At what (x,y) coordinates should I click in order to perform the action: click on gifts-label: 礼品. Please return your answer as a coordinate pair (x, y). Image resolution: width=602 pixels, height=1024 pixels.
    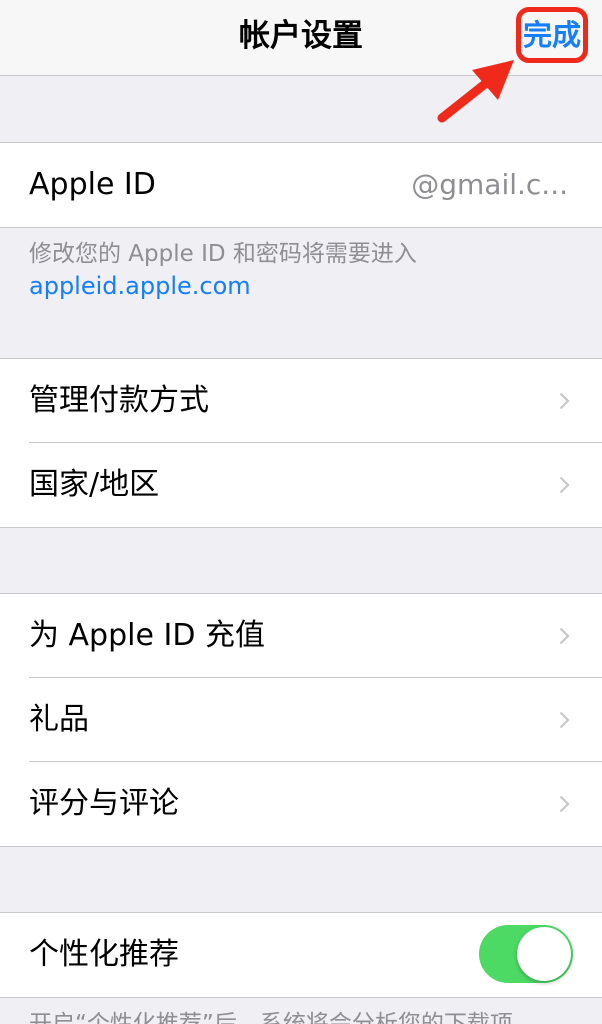
    Looking at the image, I should click on (59, 719).